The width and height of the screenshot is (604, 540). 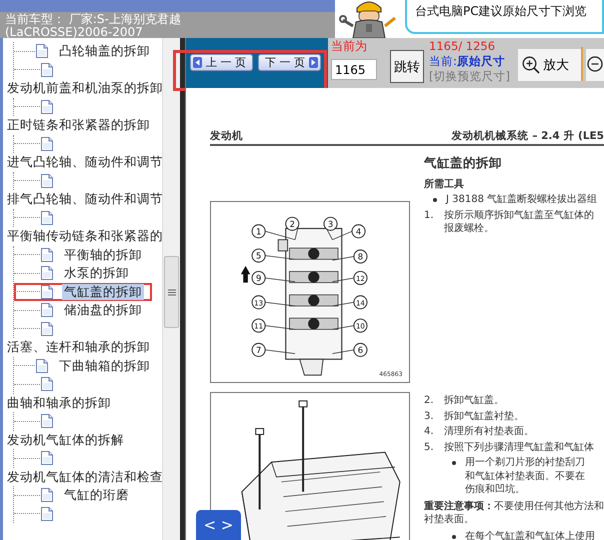 What do you see at coordinates (495, 489) in the screenshot?
I see `text-line: 伤痕和凹坑。` at bounding box center [495, 489].